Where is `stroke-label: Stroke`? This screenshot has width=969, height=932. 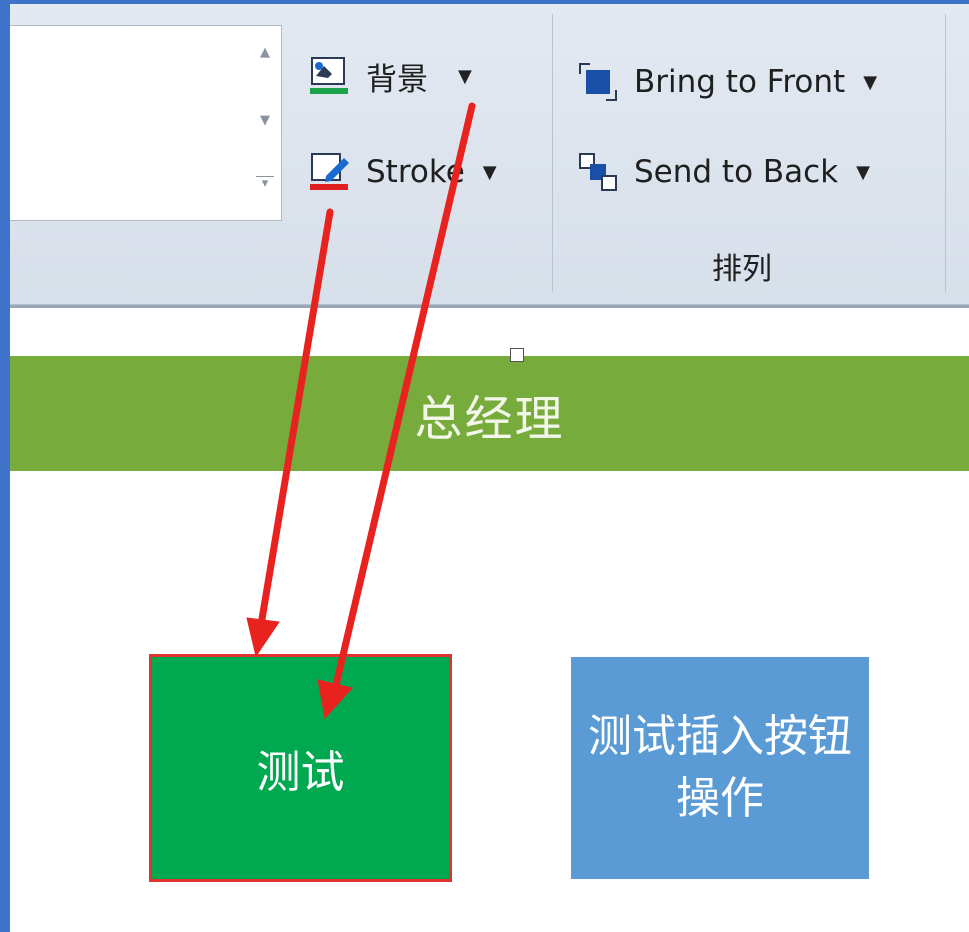
stroke-label: Stroke is located at coordinates (415, 172).